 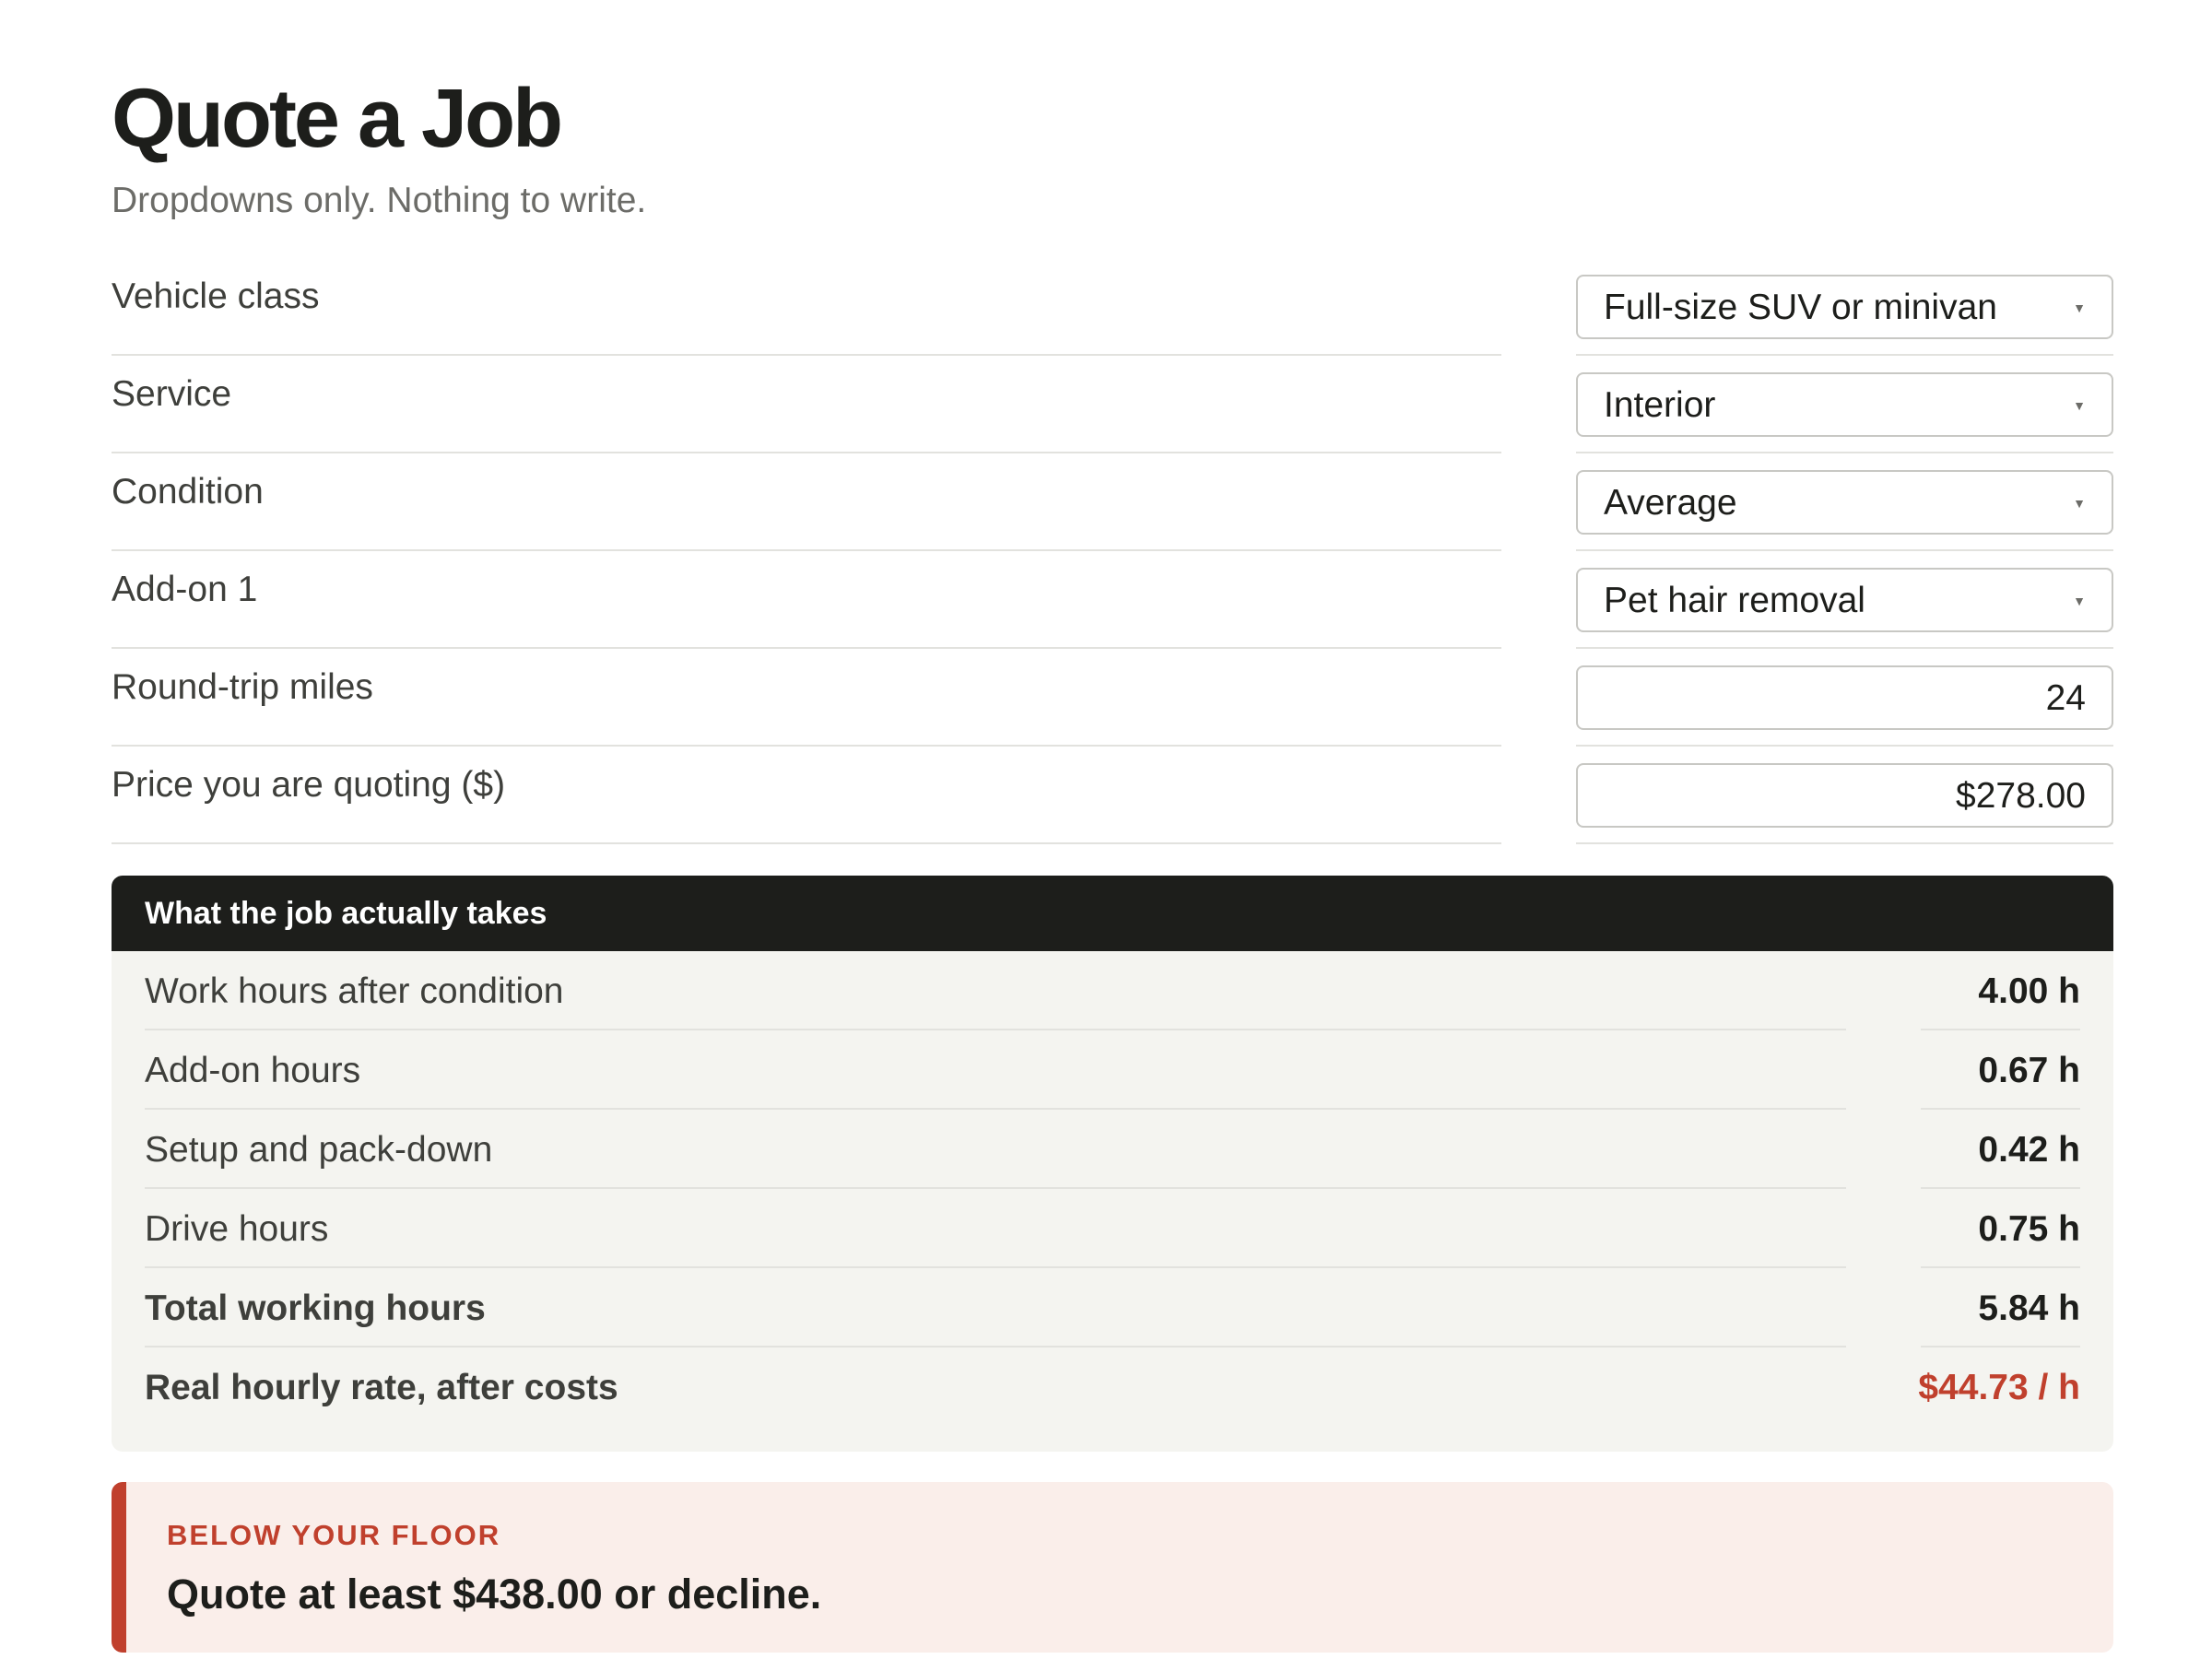 What do you see at coordinates (242, 687) in the screenshot?
I see `miles-label: Round-trip miles` at bounding box center [242, 687].